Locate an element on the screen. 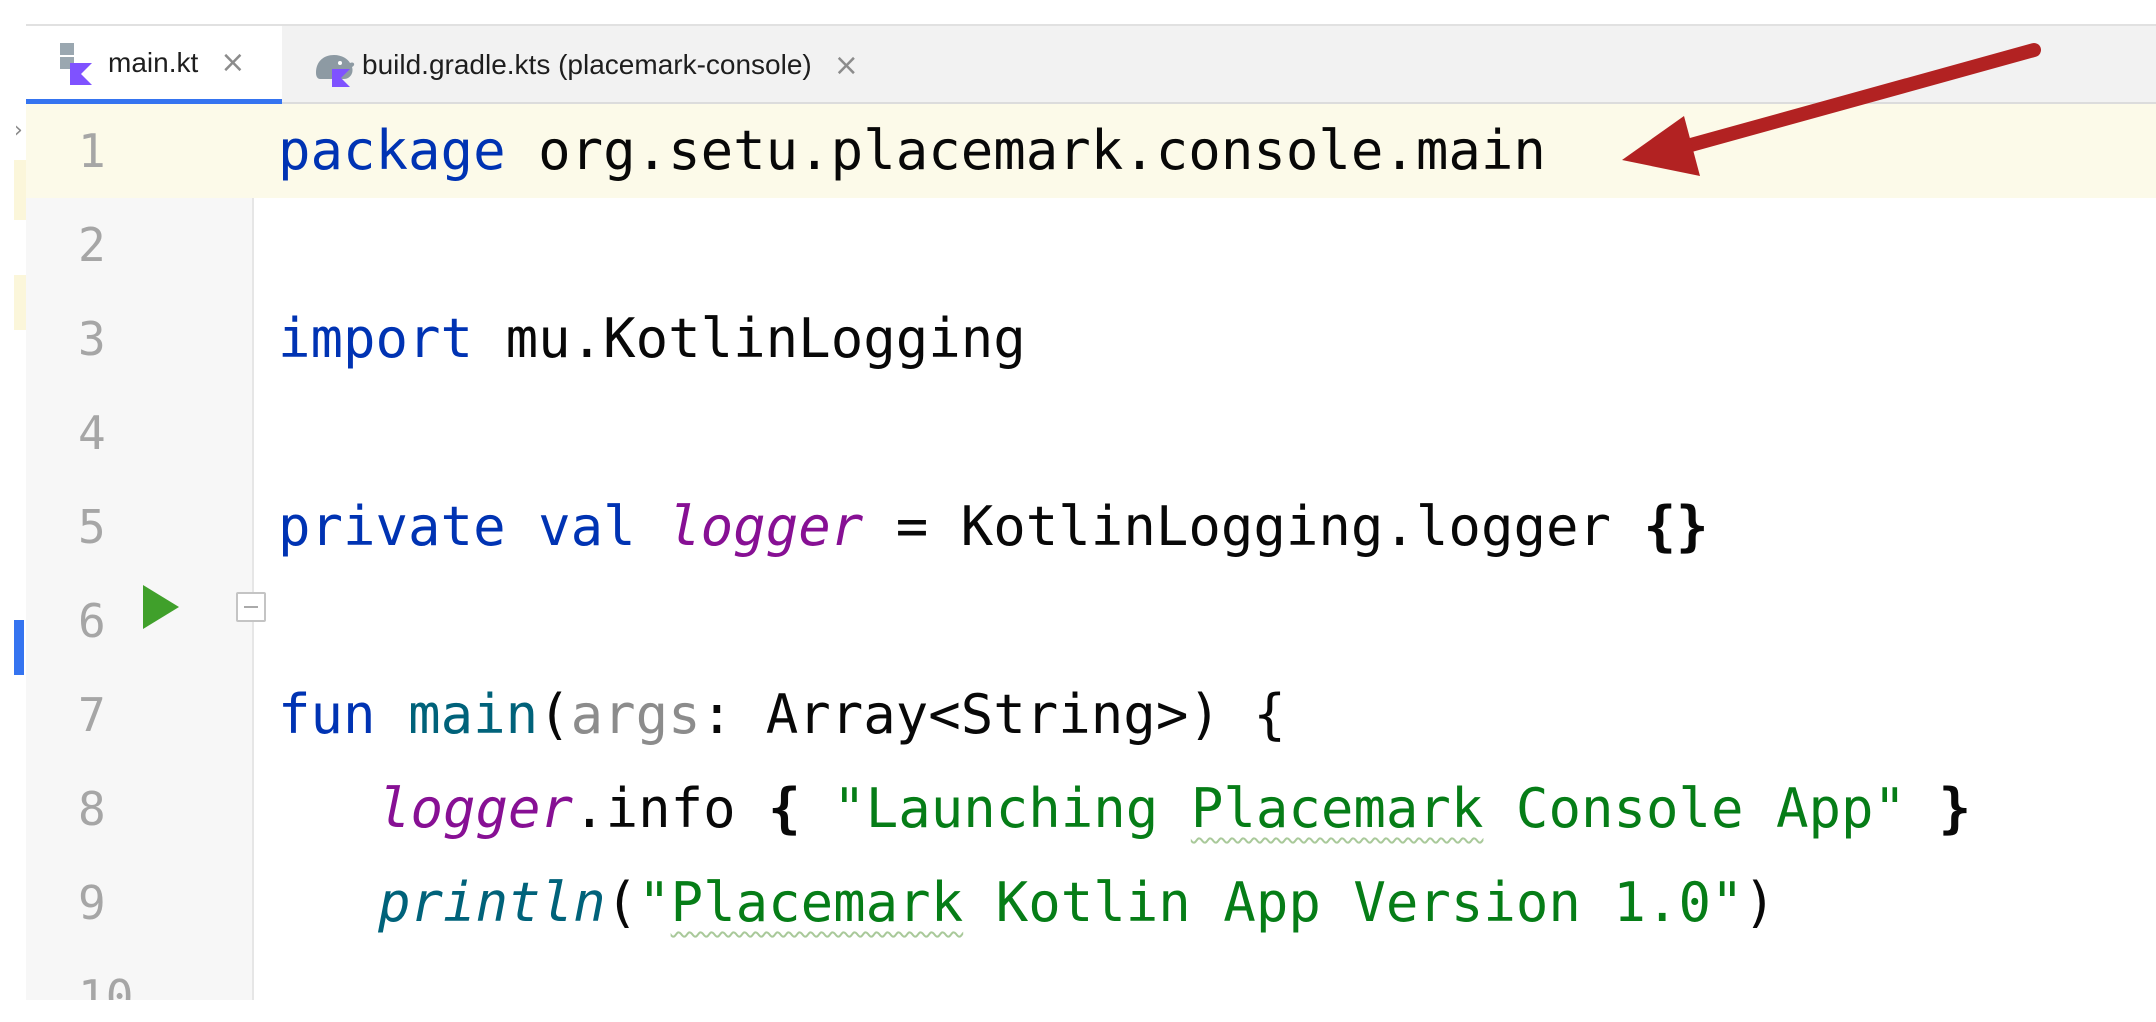  line-number: 1 is located at coordinates (92, 151).